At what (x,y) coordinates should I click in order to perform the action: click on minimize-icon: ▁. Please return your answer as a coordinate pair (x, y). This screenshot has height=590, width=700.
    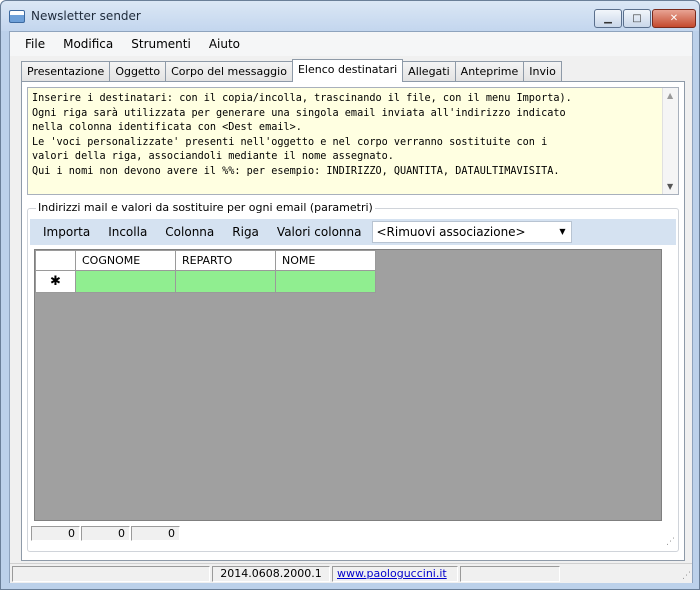
    Looking at the image, I should click on (608, 18).